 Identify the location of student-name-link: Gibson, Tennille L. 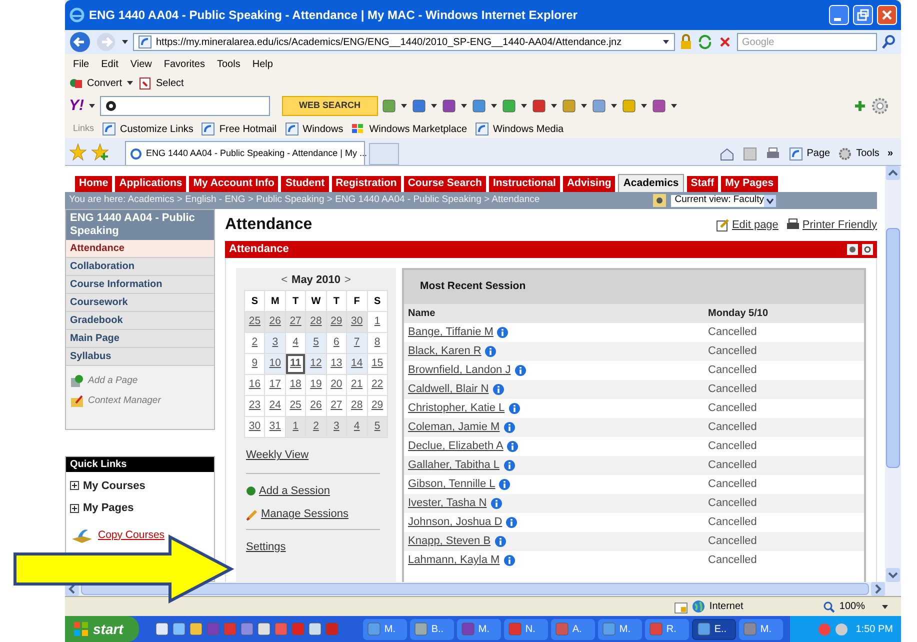
(452, 484).